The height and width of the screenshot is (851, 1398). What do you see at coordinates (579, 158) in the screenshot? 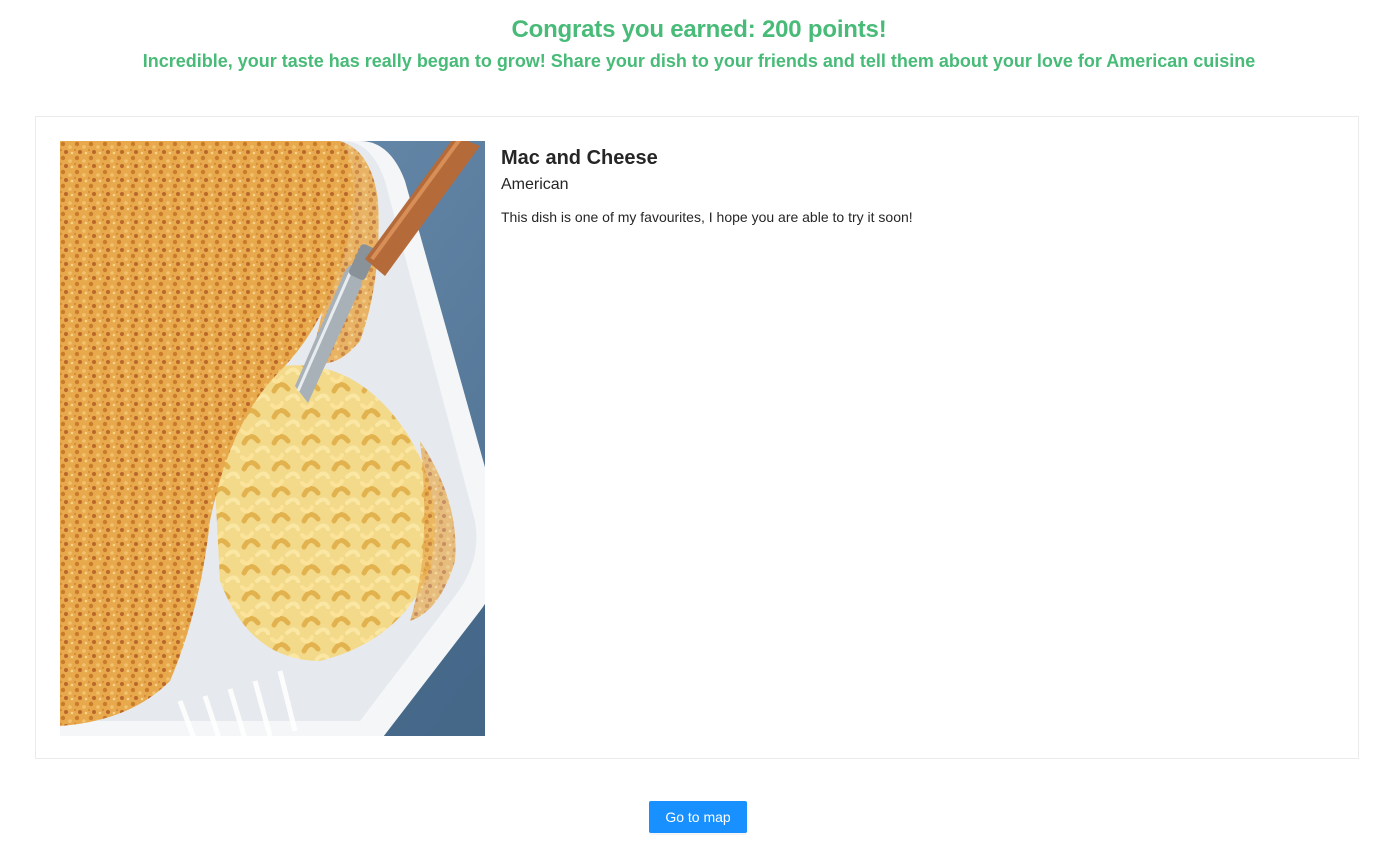
I see `dish-name: Mac and Cheese` at bounding box center [579, 158].